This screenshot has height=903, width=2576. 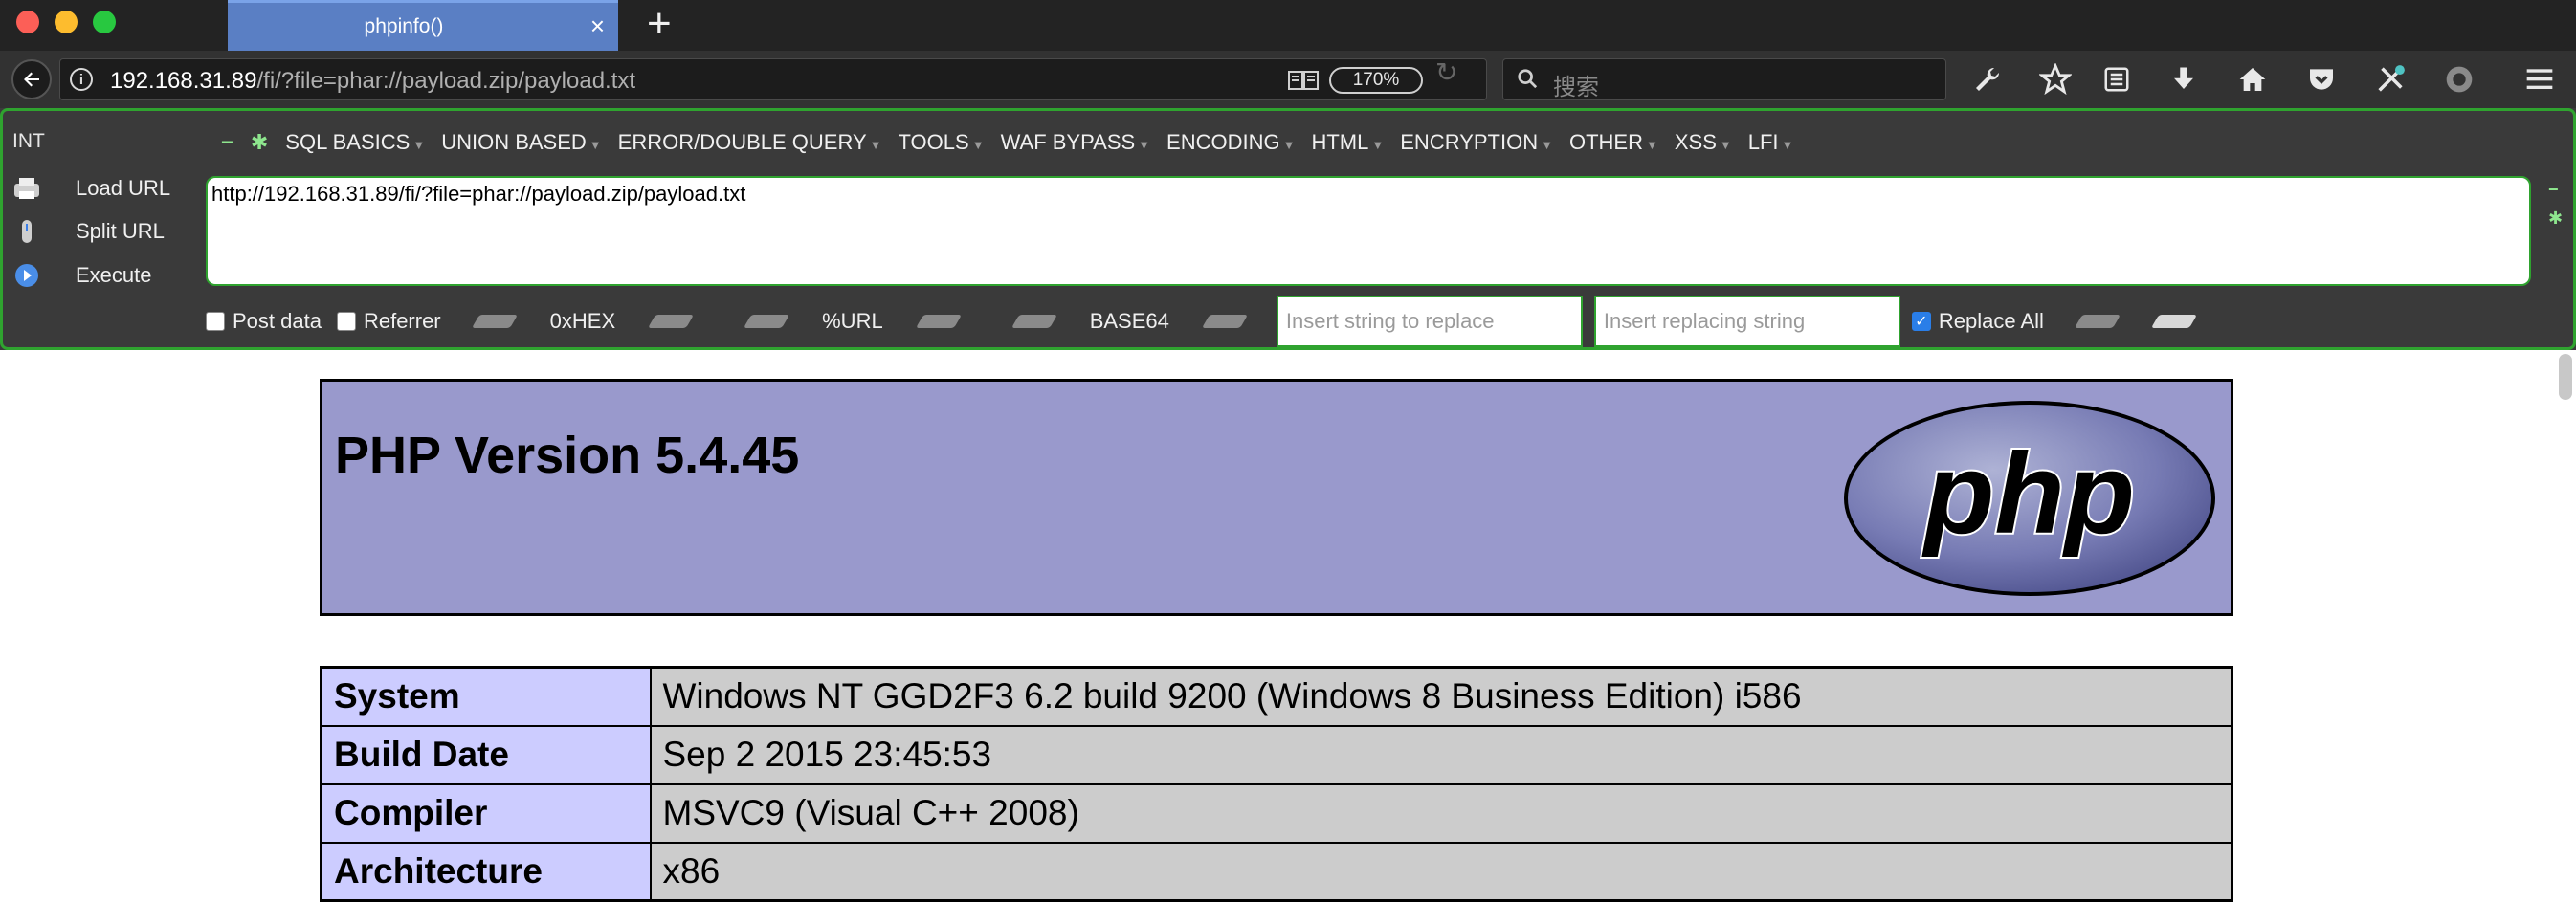 What do you see at coordinates (1429, 321) in the screenshot?
I see `replace-string-input: Insert string to replace` at bounding box center [1429, 321].